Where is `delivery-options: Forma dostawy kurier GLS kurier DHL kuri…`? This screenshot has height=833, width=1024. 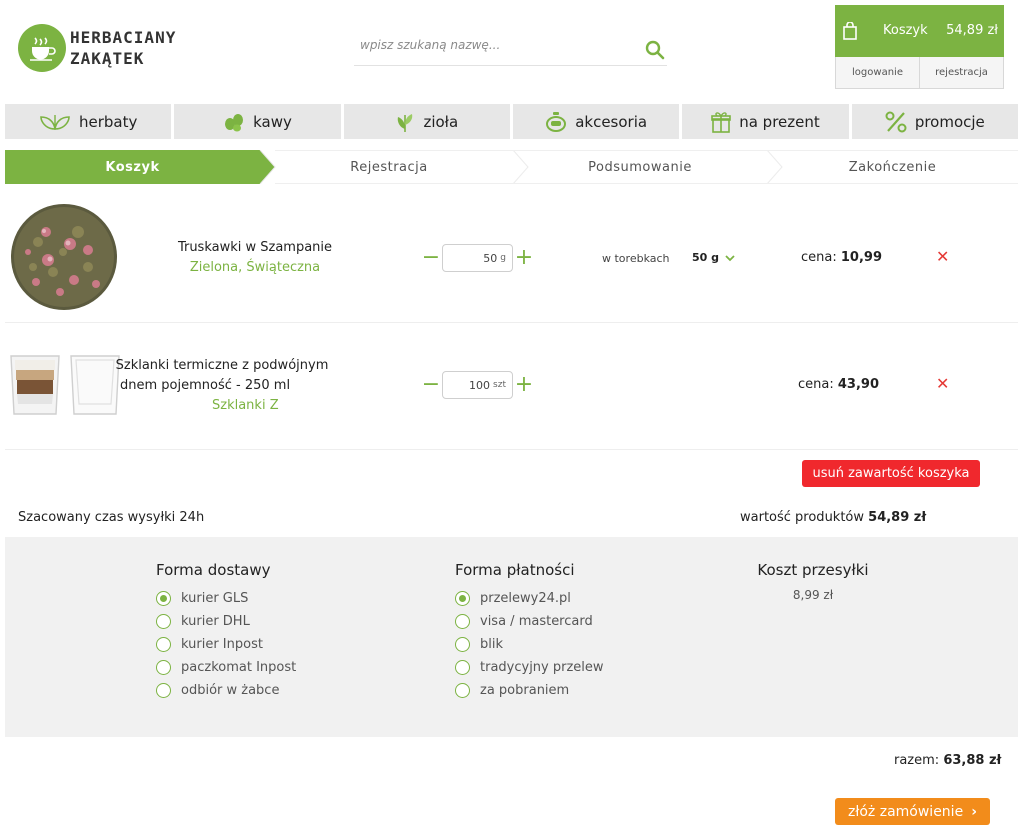
delivery-options: Forma dostawy kurier GLS kurier DHL kuri… is located at coordinates (226, 631).